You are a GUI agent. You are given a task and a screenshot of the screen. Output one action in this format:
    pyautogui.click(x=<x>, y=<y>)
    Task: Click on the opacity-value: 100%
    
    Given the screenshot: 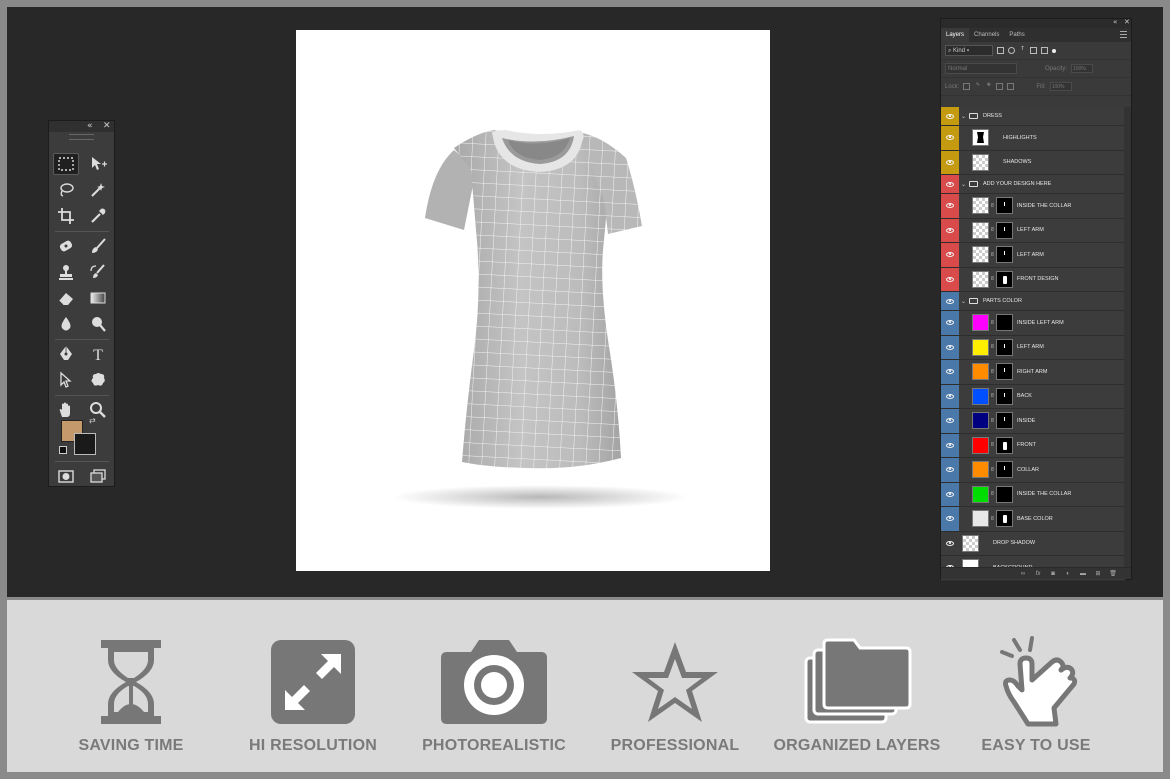 What is the action you would take?
    pyautogui.click(x=1082, y=68)
    